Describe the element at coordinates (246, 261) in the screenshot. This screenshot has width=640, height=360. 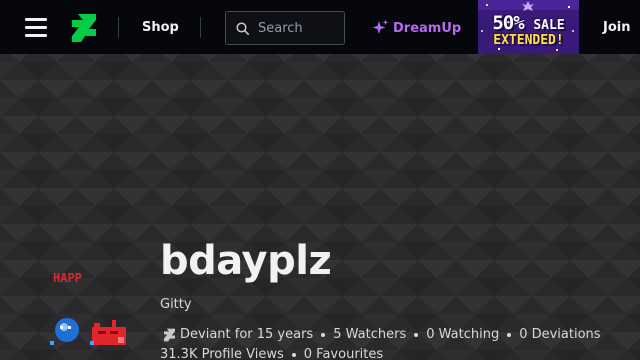
I see `profile-username: bdayplz` at that location.